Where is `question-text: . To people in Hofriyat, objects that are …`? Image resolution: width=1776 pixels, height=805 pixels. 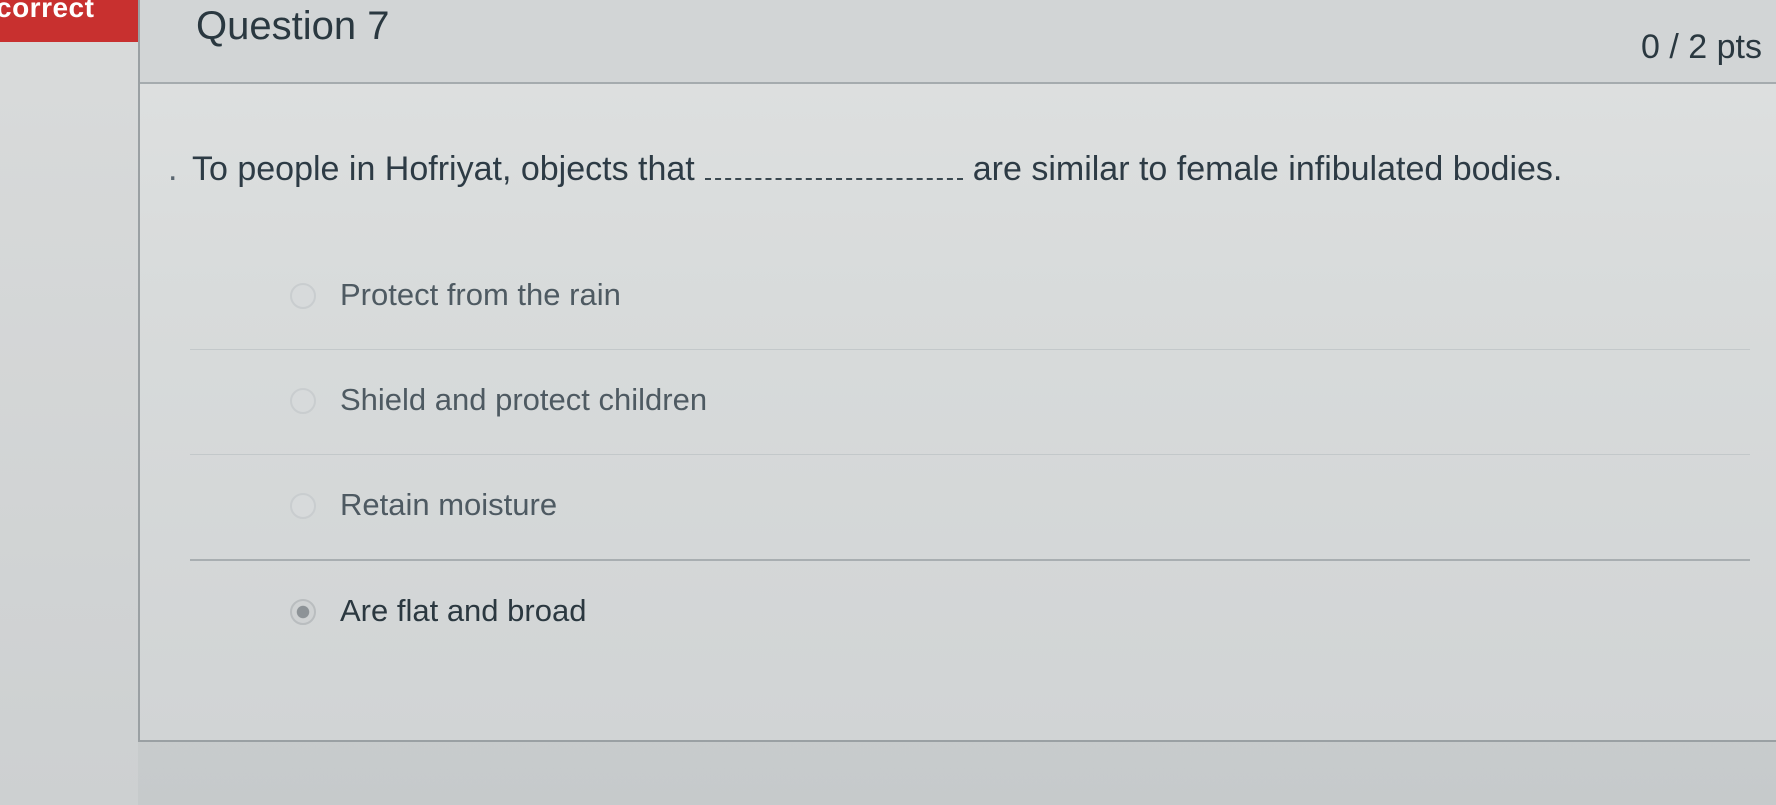 question-text: . To people in Hofriyat, objects that are … is located at coordinates (865, 169).